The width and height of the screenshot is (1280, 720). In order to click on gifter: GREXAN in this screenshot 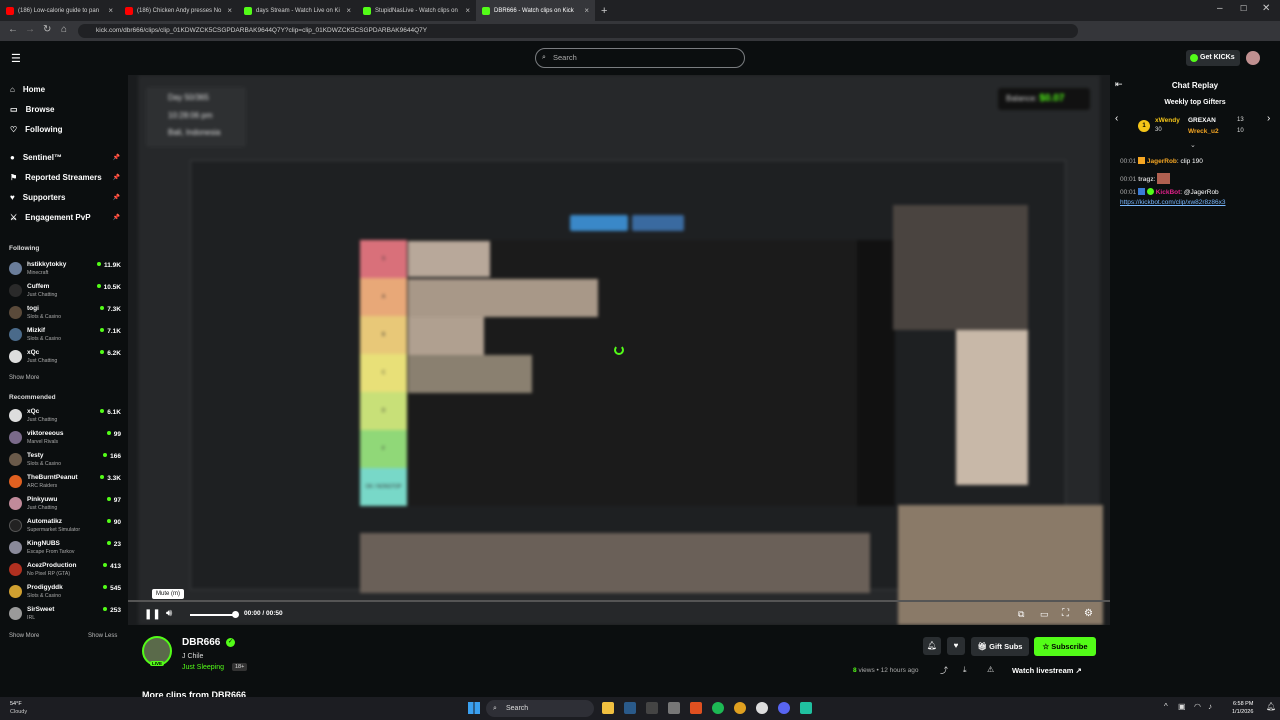, I will do `click(1202, 120)`.